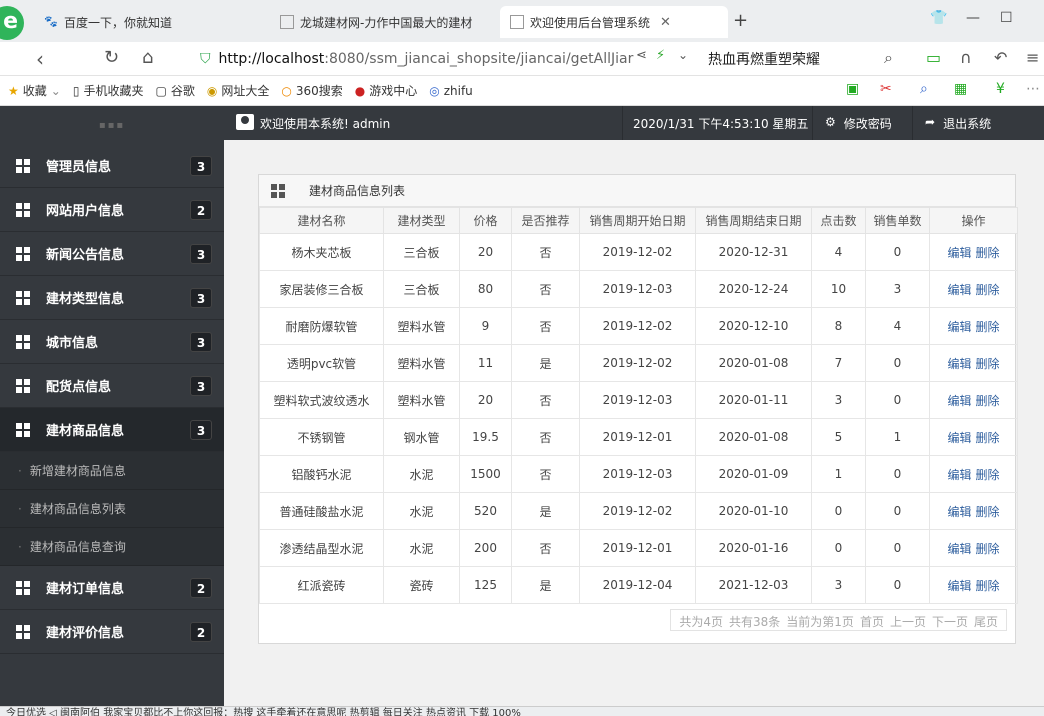 Image resolution: width=1044 pixels, height=716 pixels. Describe the element at coordinates (112, 471) in the screenshot. I see `sidebar-subitem-add-product: · 新增建材商品信息` at that location.